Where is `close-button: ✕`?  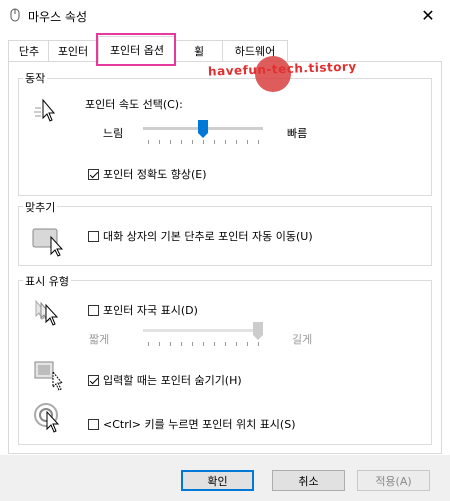 close-button: ✕ is located at coordinates (428, 15).